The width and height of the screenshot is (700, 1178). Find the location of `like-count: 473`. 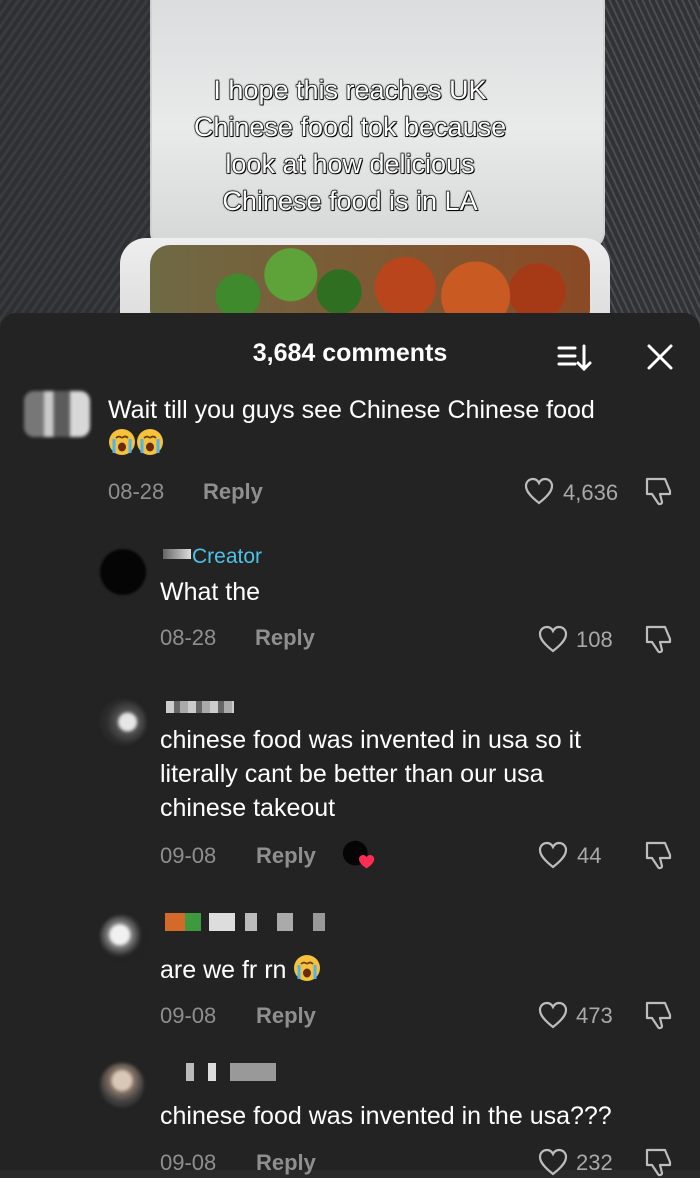

like-count: 473 is located at coordinates (594, 1015).